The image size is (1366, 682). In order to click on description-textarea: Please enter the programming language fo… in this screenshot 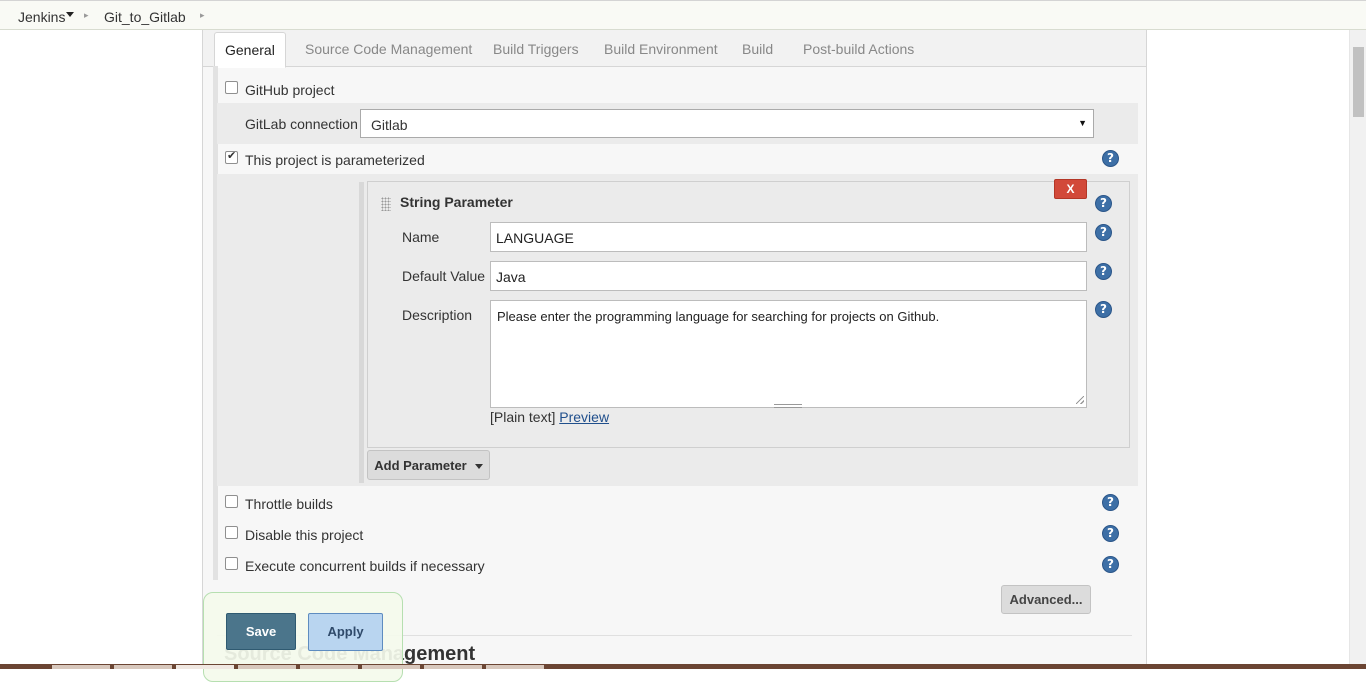, I will do `click(788, 354)`.